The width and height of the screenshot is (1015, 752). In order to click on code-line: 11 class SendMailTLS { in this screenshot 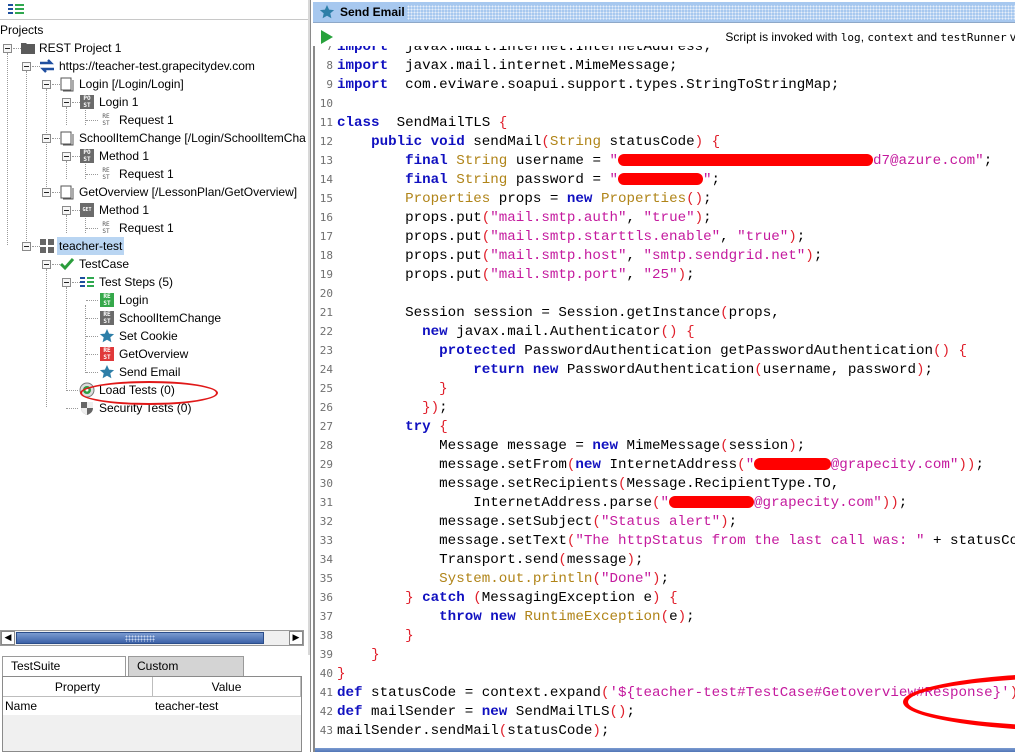, I will do `click(411, 122)`.